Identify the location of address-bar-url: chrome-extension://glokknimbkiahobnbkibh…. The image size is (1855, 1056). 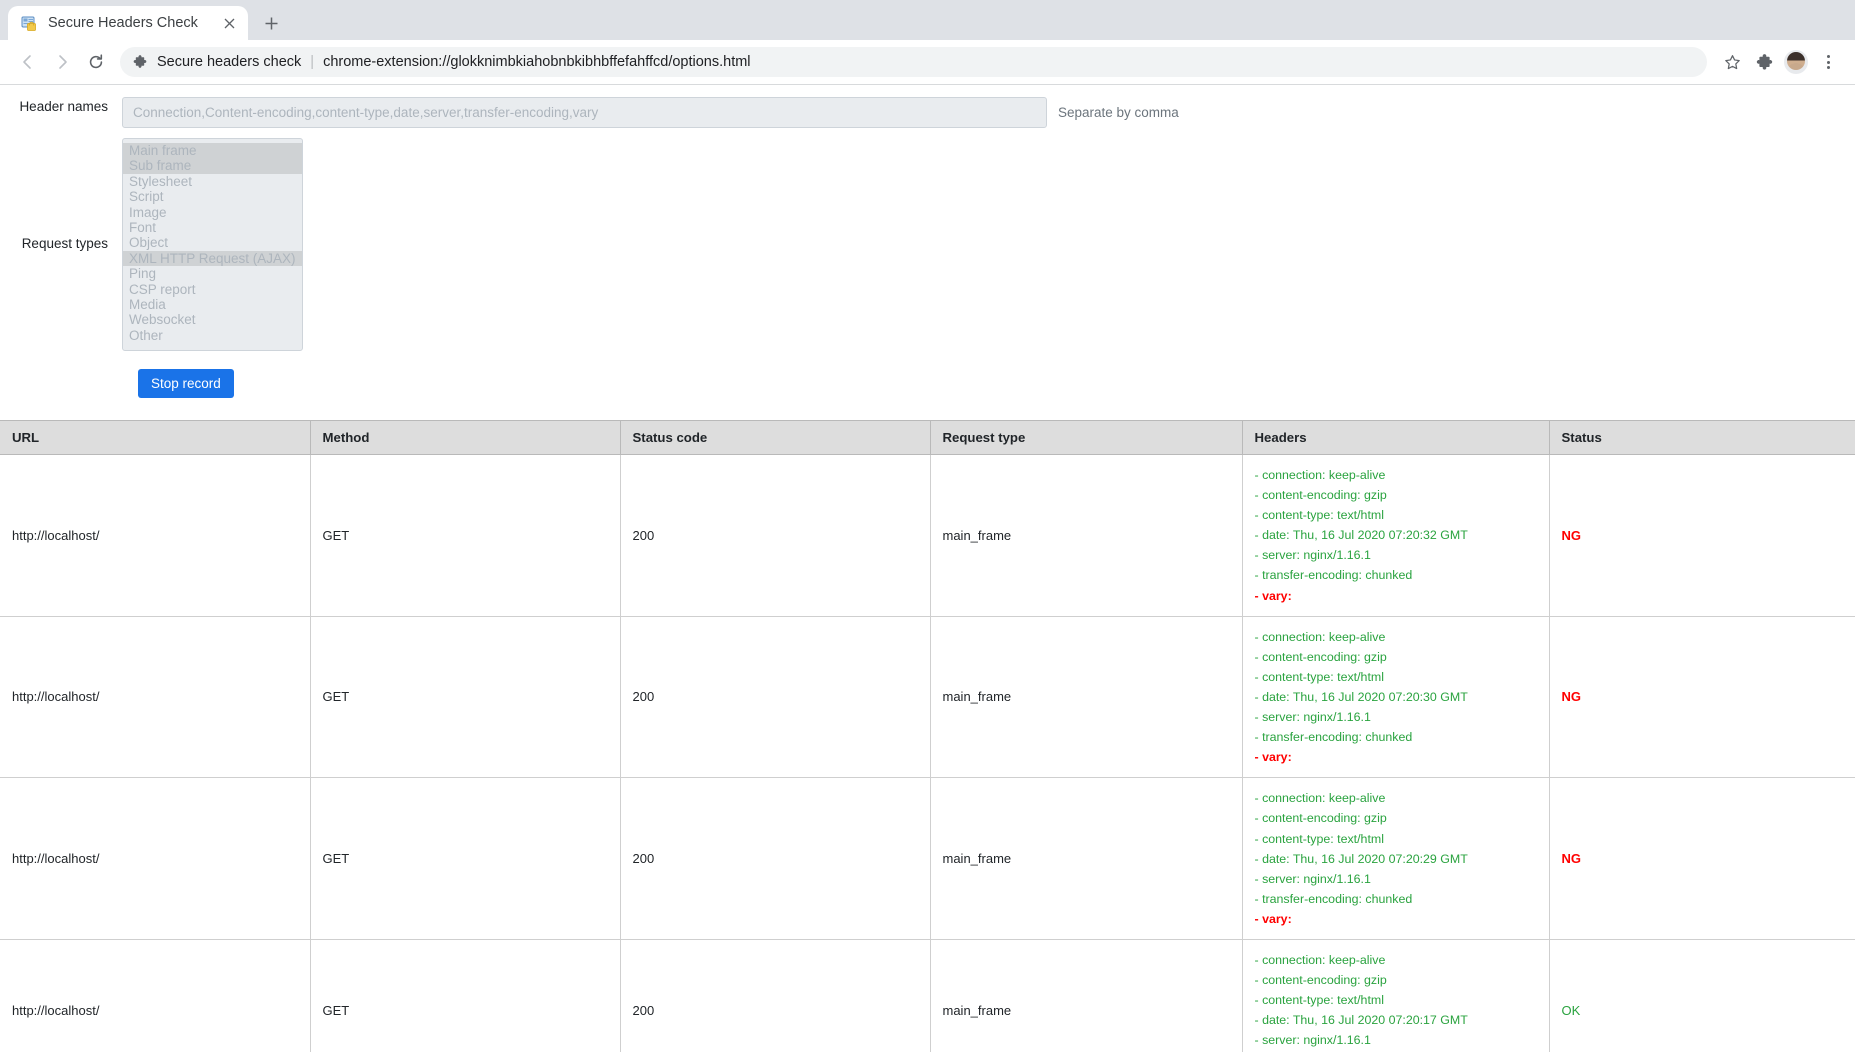
(537, 62).